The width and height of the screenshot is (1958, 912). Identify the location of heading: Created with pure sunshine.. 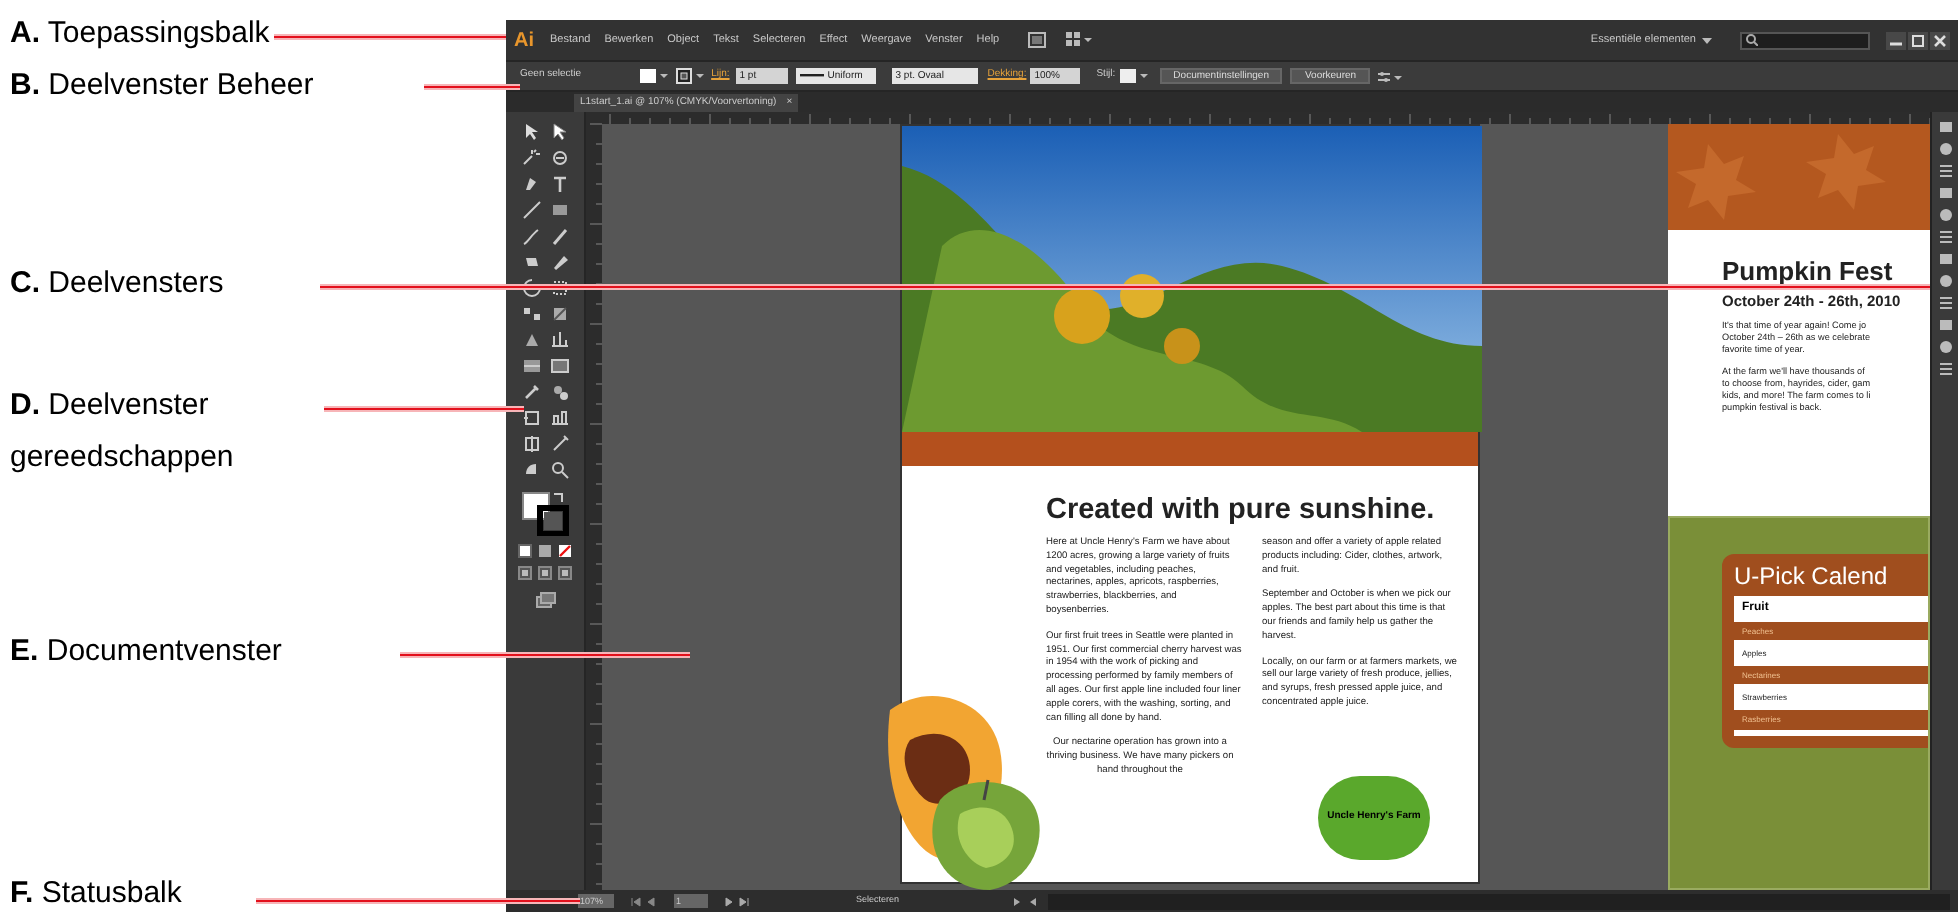
(1241, 510).